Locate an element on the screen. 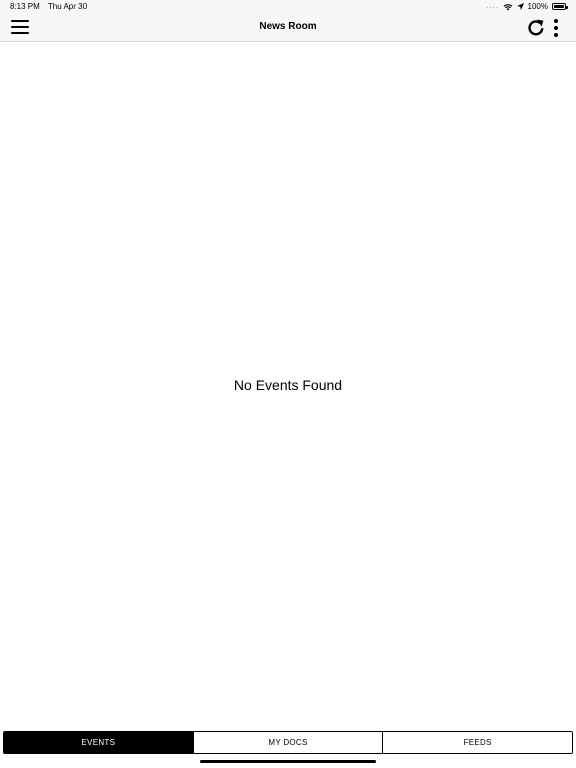 The height and width of the screenshot is (768, 576). empty-state-message: No Events Found is located at coordinates (288, 385).